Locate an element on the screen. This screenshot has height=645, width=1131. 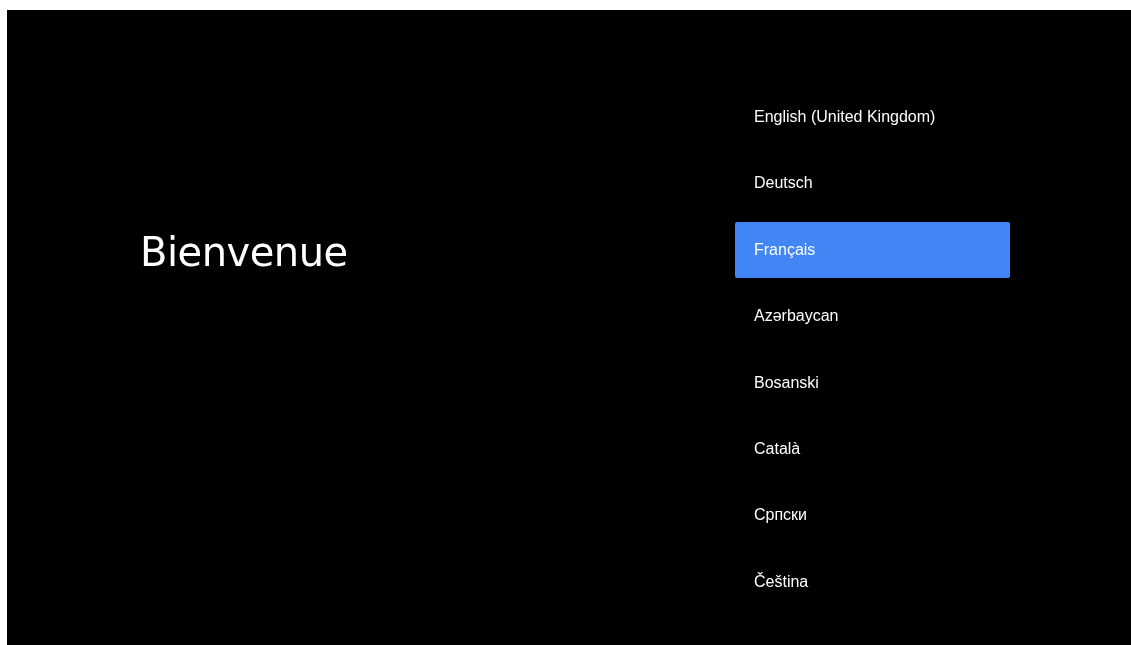
language-option: Čeština is located at coordinates (872, 581).